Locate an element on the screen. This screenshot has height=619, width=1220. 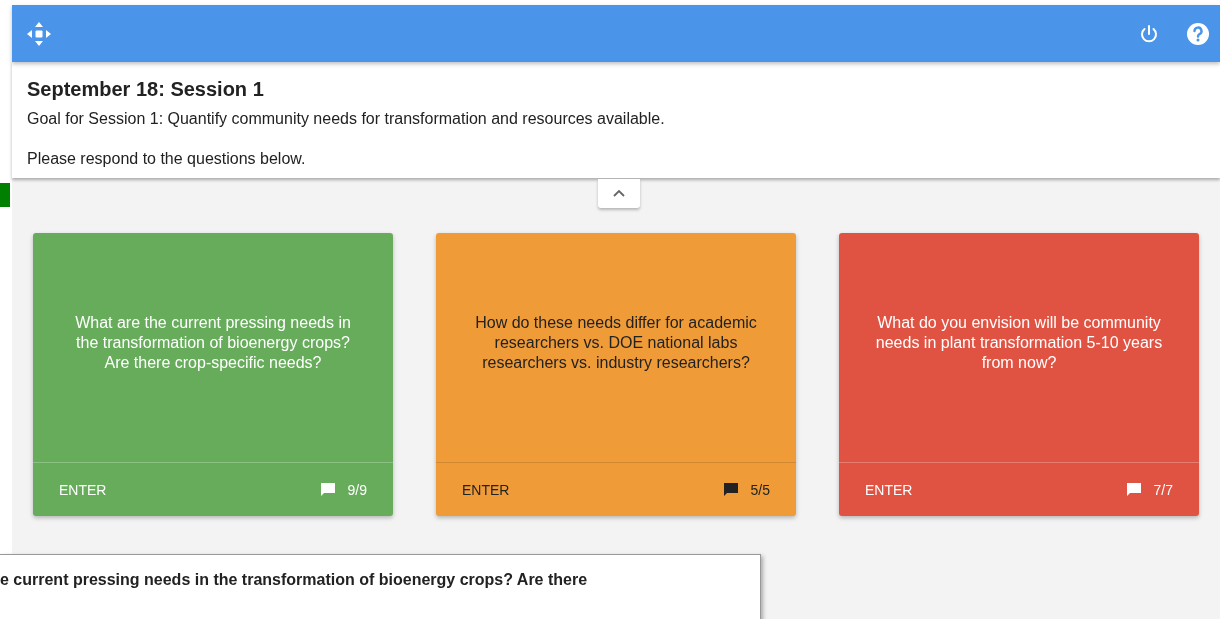
collapse-button is located at coordinates (619, 193).